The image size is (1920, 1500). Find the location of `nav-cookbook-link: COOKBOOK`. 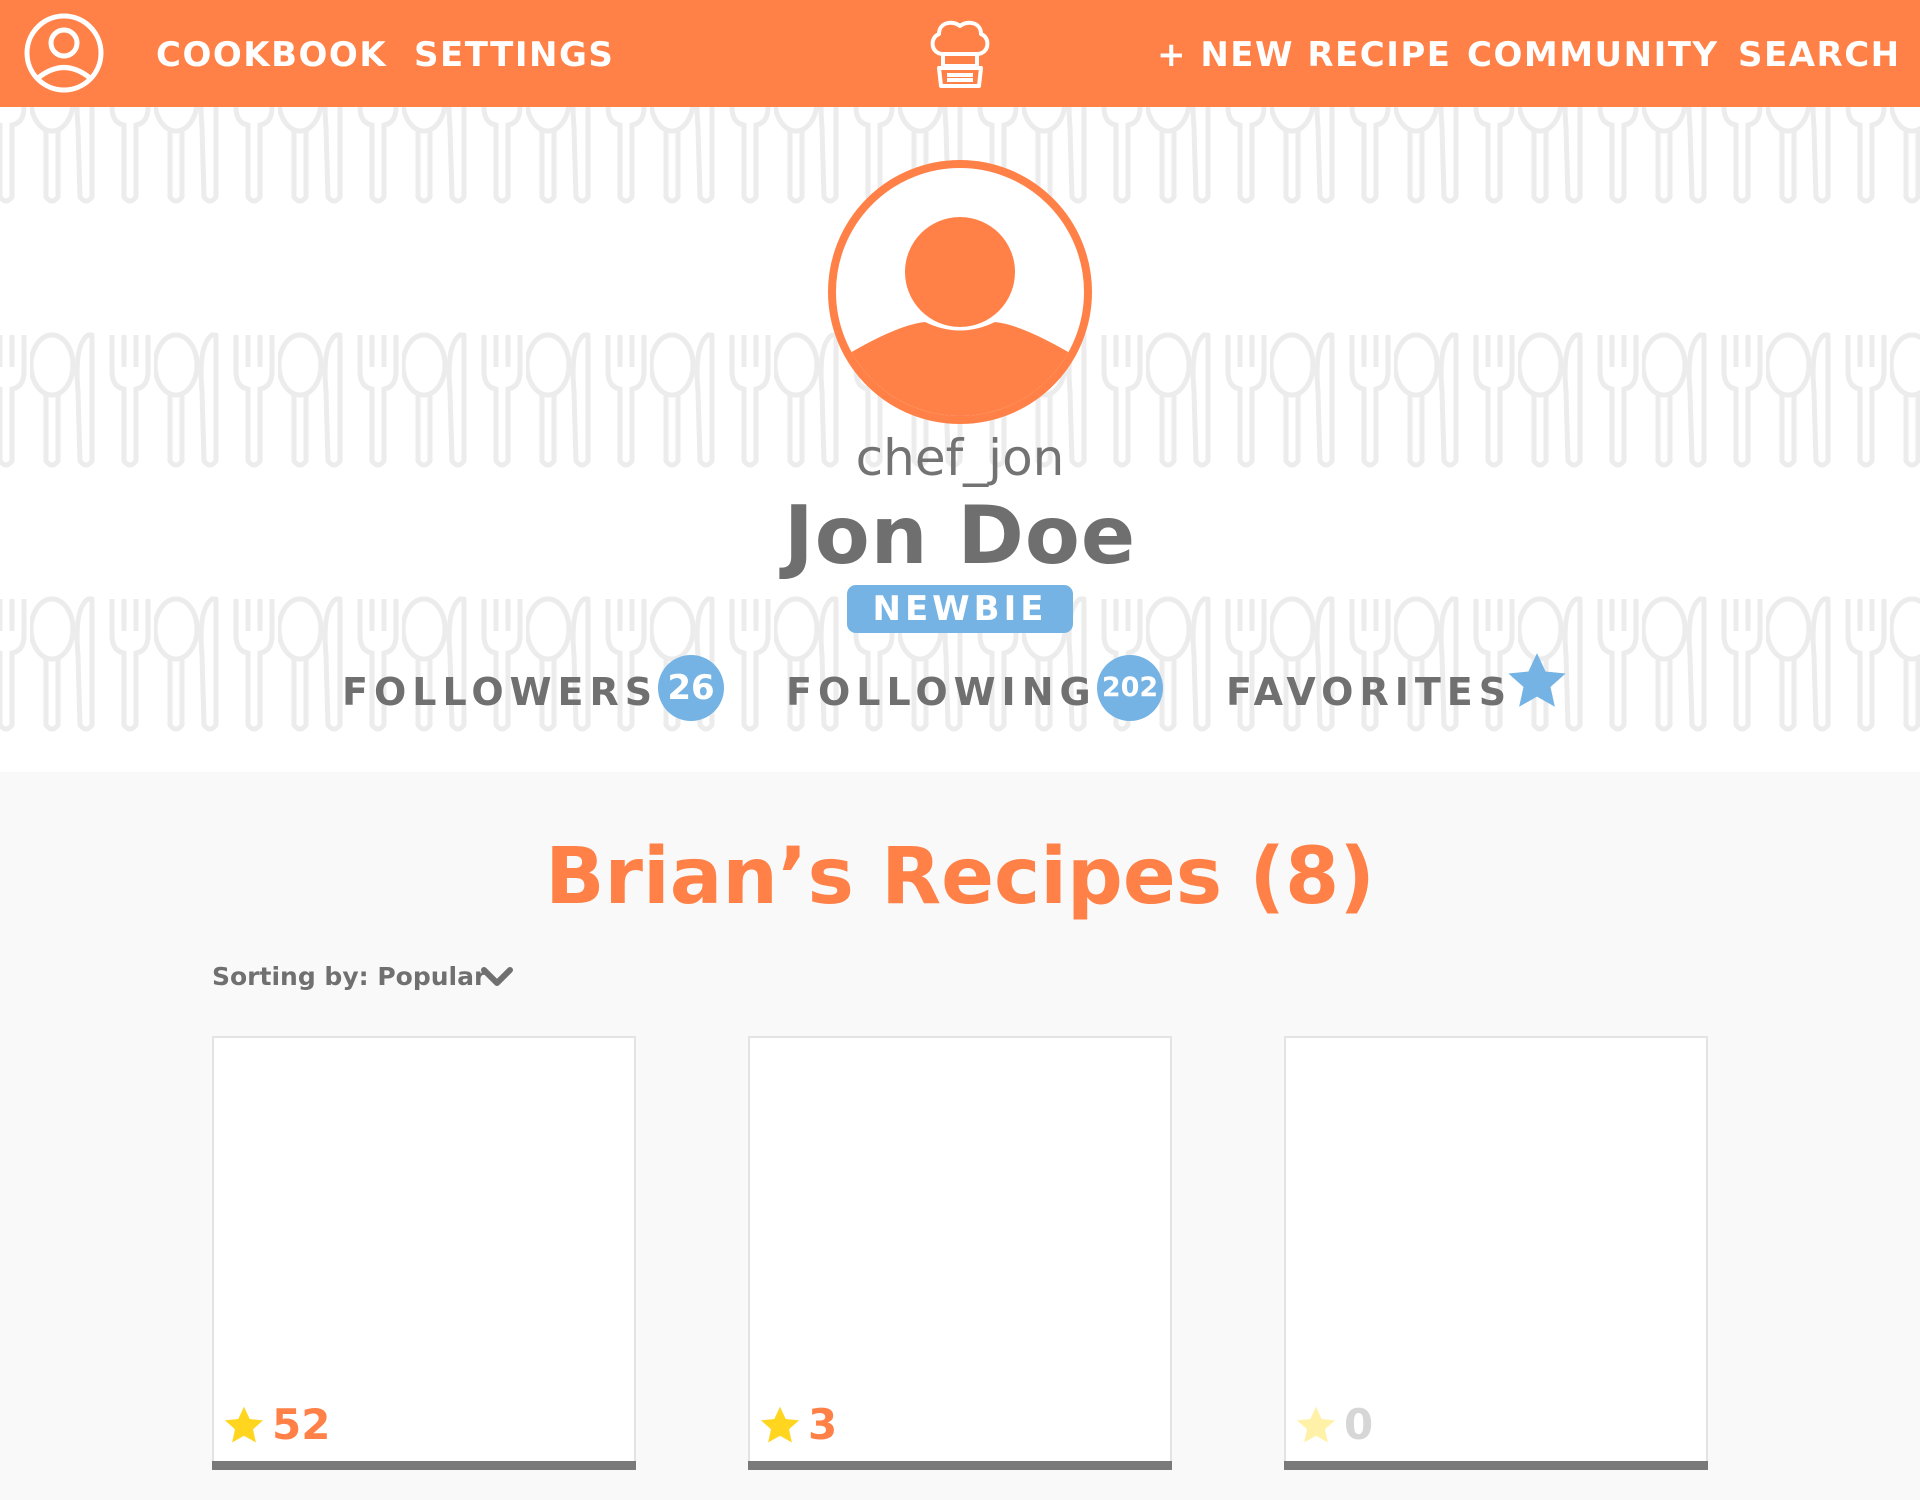

nav-cookbook-link: COOKBOOK is located at coordinates (271, 53).